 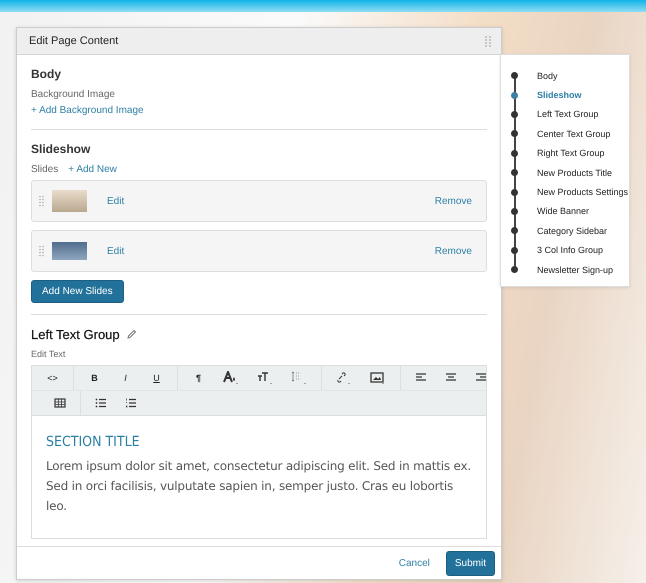 I want to click on align-right-icon, so click(x=481, y=378).